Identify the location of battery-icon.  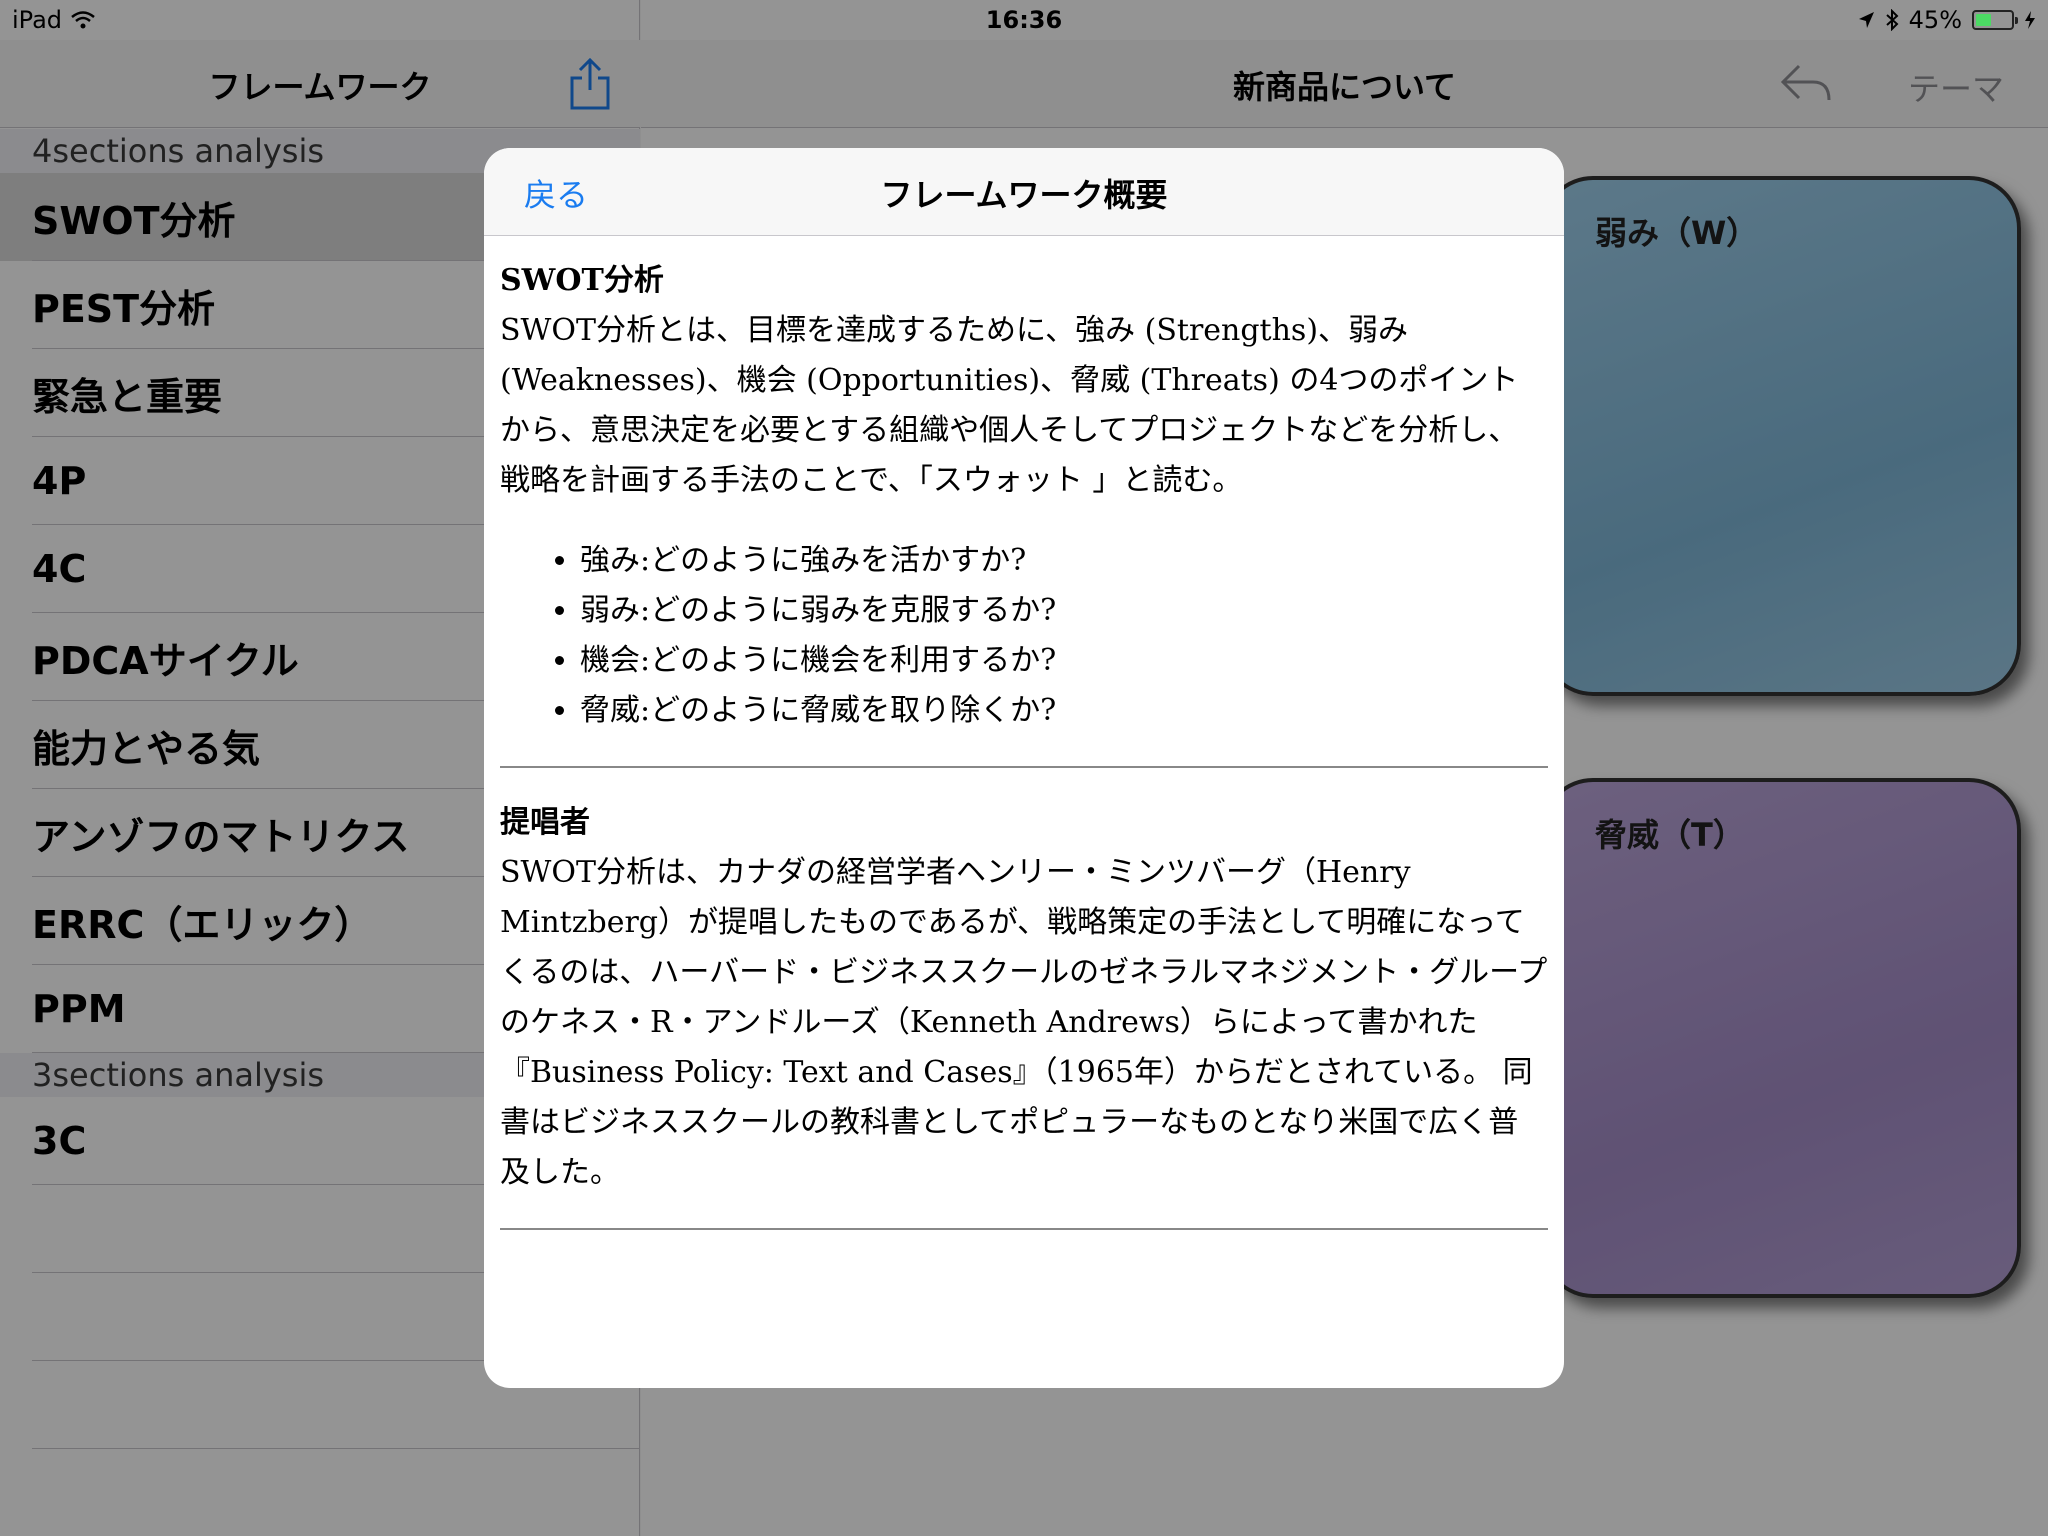
(1995, 20).